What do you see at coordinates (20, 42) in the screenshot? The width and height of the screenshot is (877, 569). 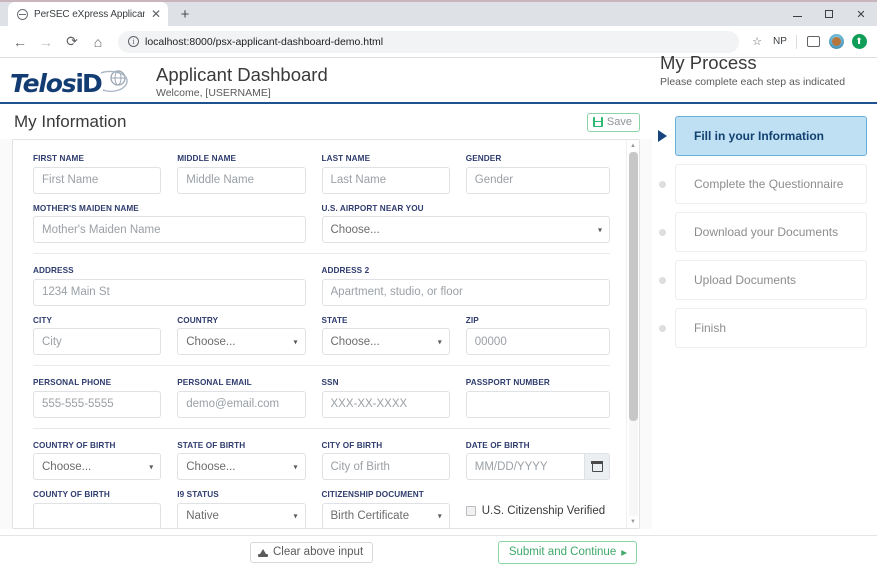 I see `back-icon: ←` at bounding box center [20, 42].